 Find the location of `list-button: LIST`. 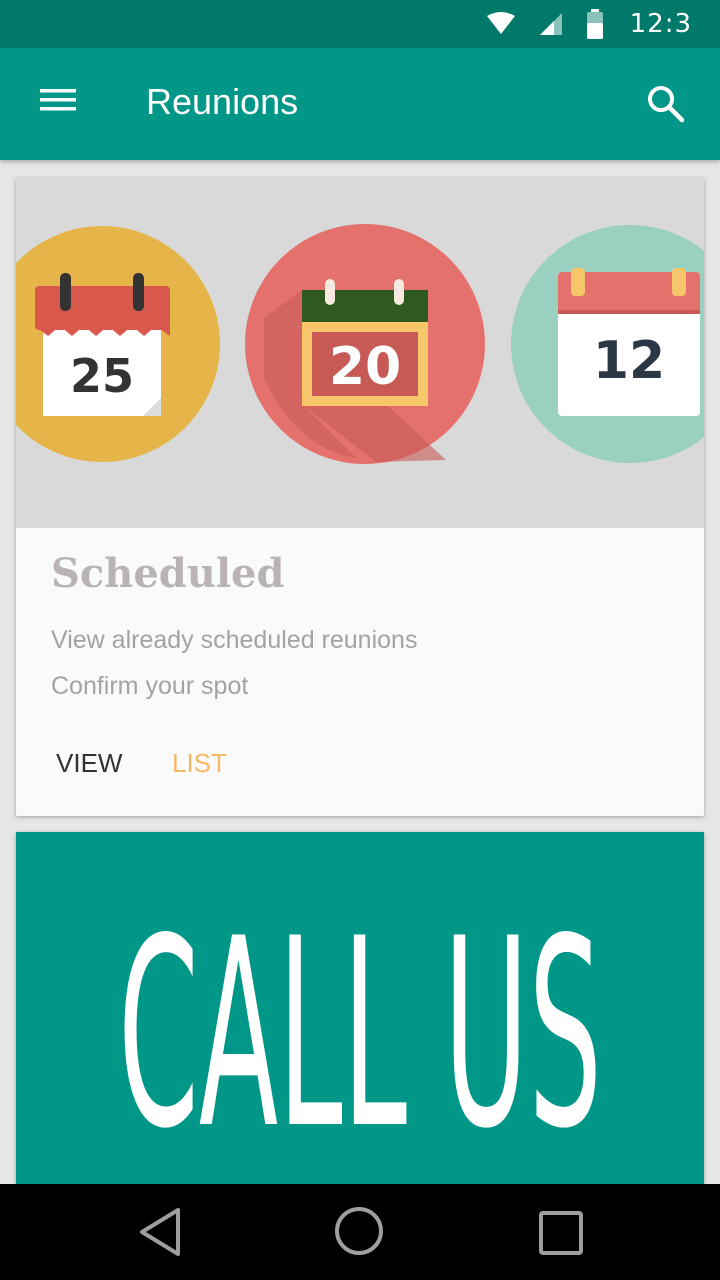

list-button: LIST is located at coordinates (199, 763).